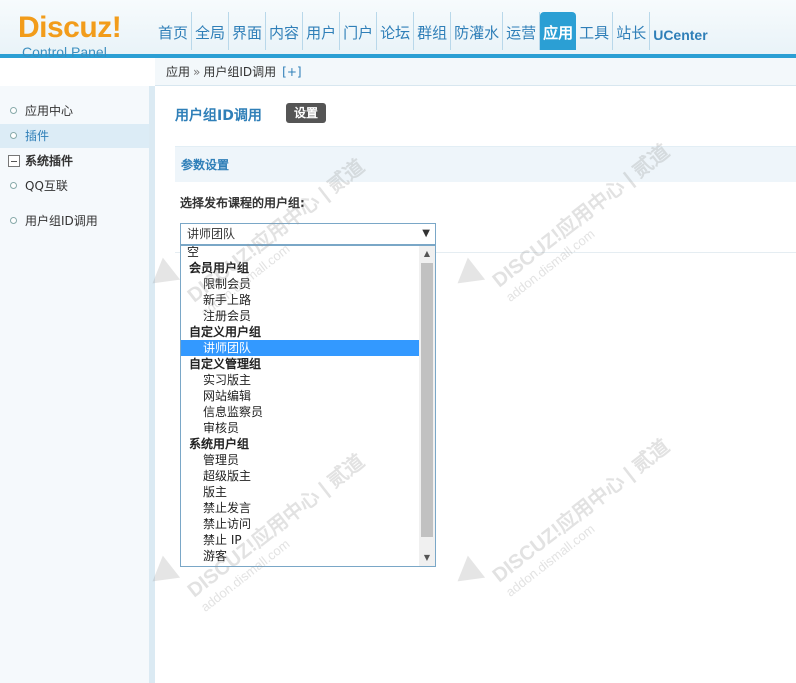  What do you see at coordinates (300, 316) in the screenshot?
I see `select-option: 注册会员` at bounding box center [300, 316].